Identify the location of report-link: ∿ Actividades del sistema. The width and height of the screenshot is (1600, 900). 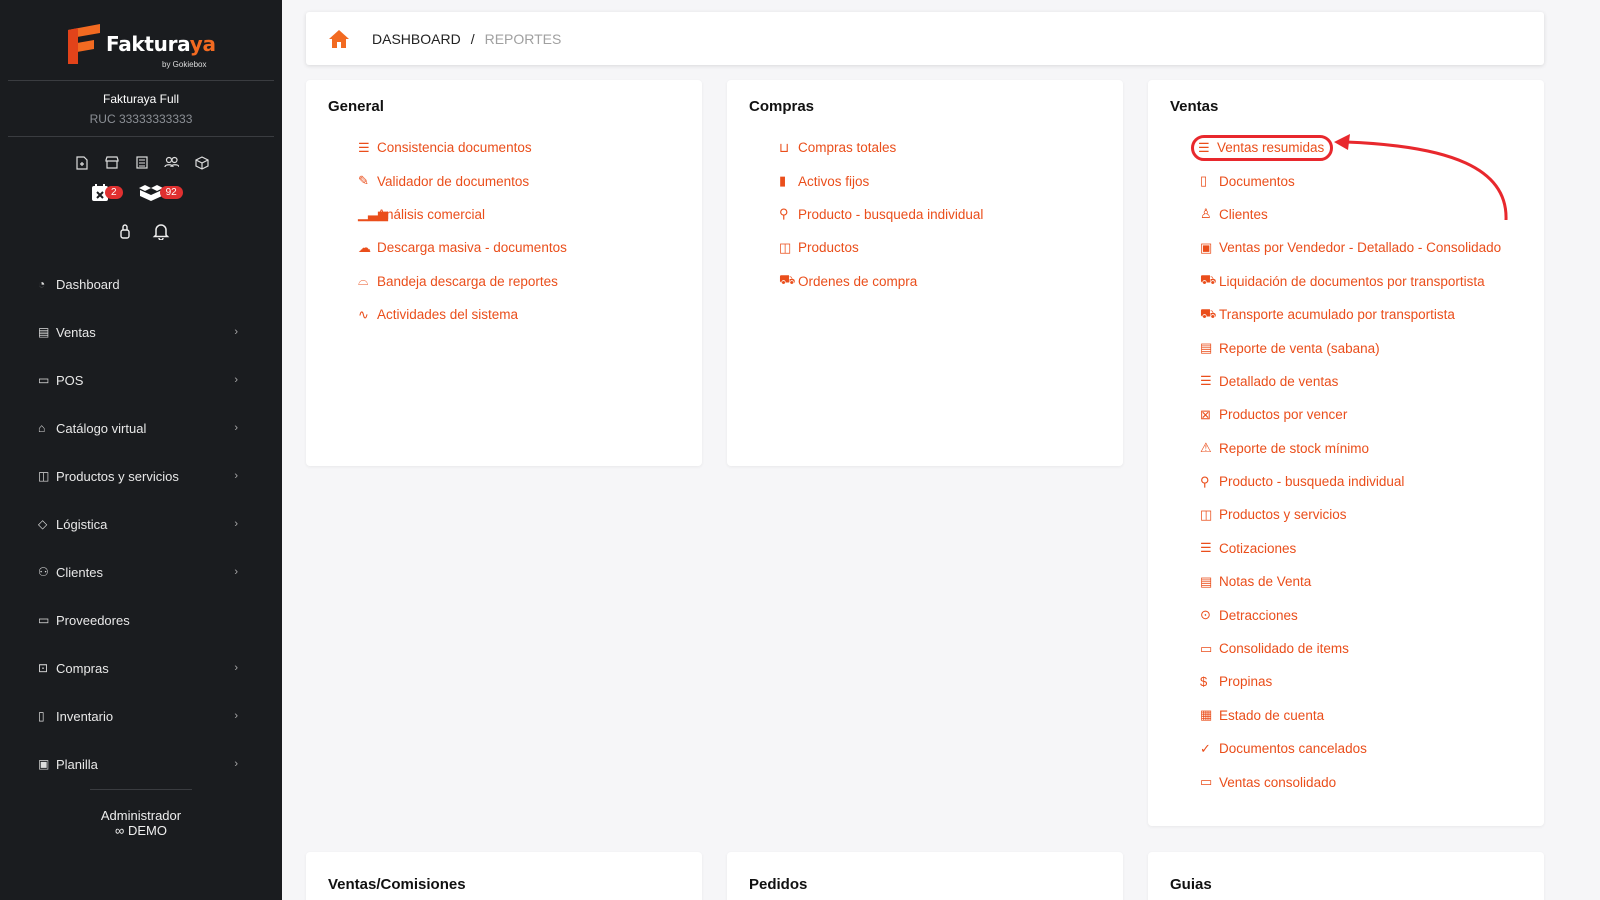
(462, 314).